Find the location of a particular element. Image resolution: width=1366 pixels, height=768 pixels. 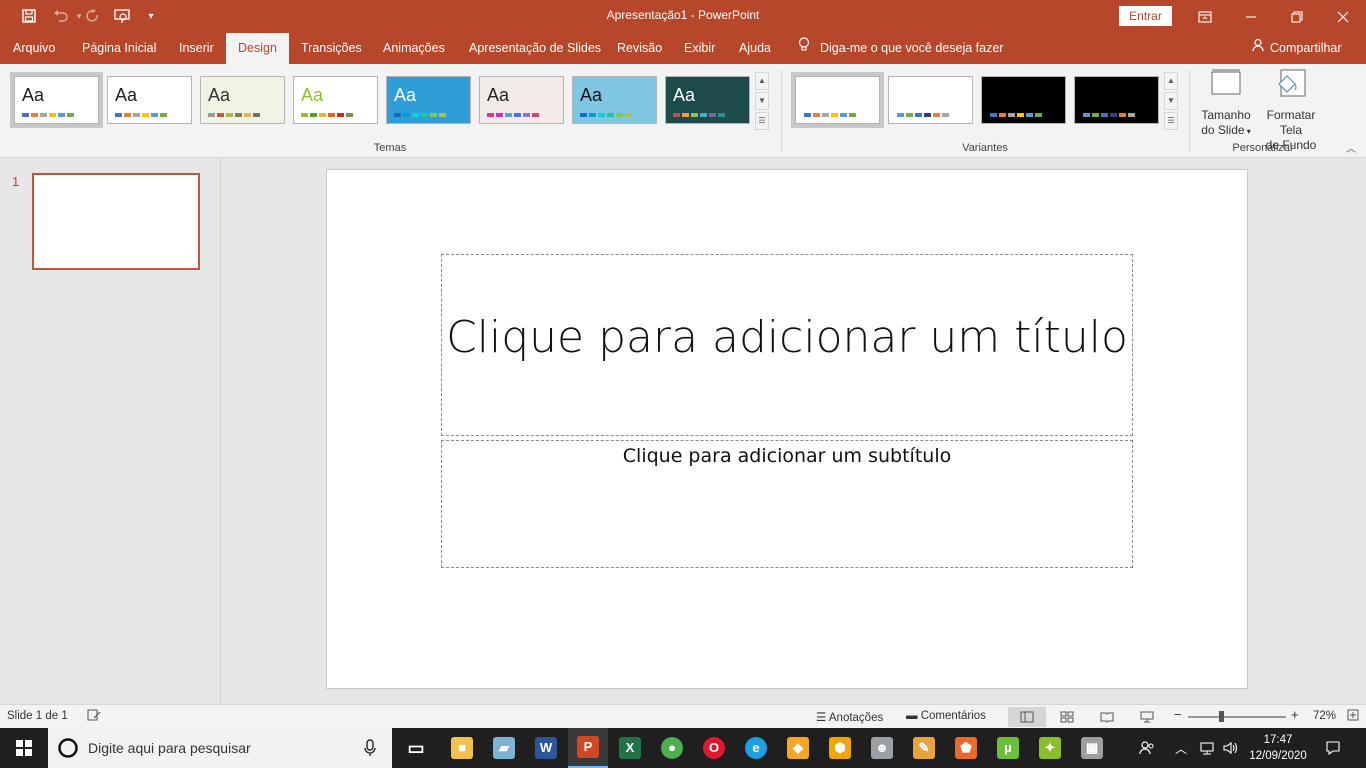

zoom-slider-thumb is located at coordinates (1221, 716).